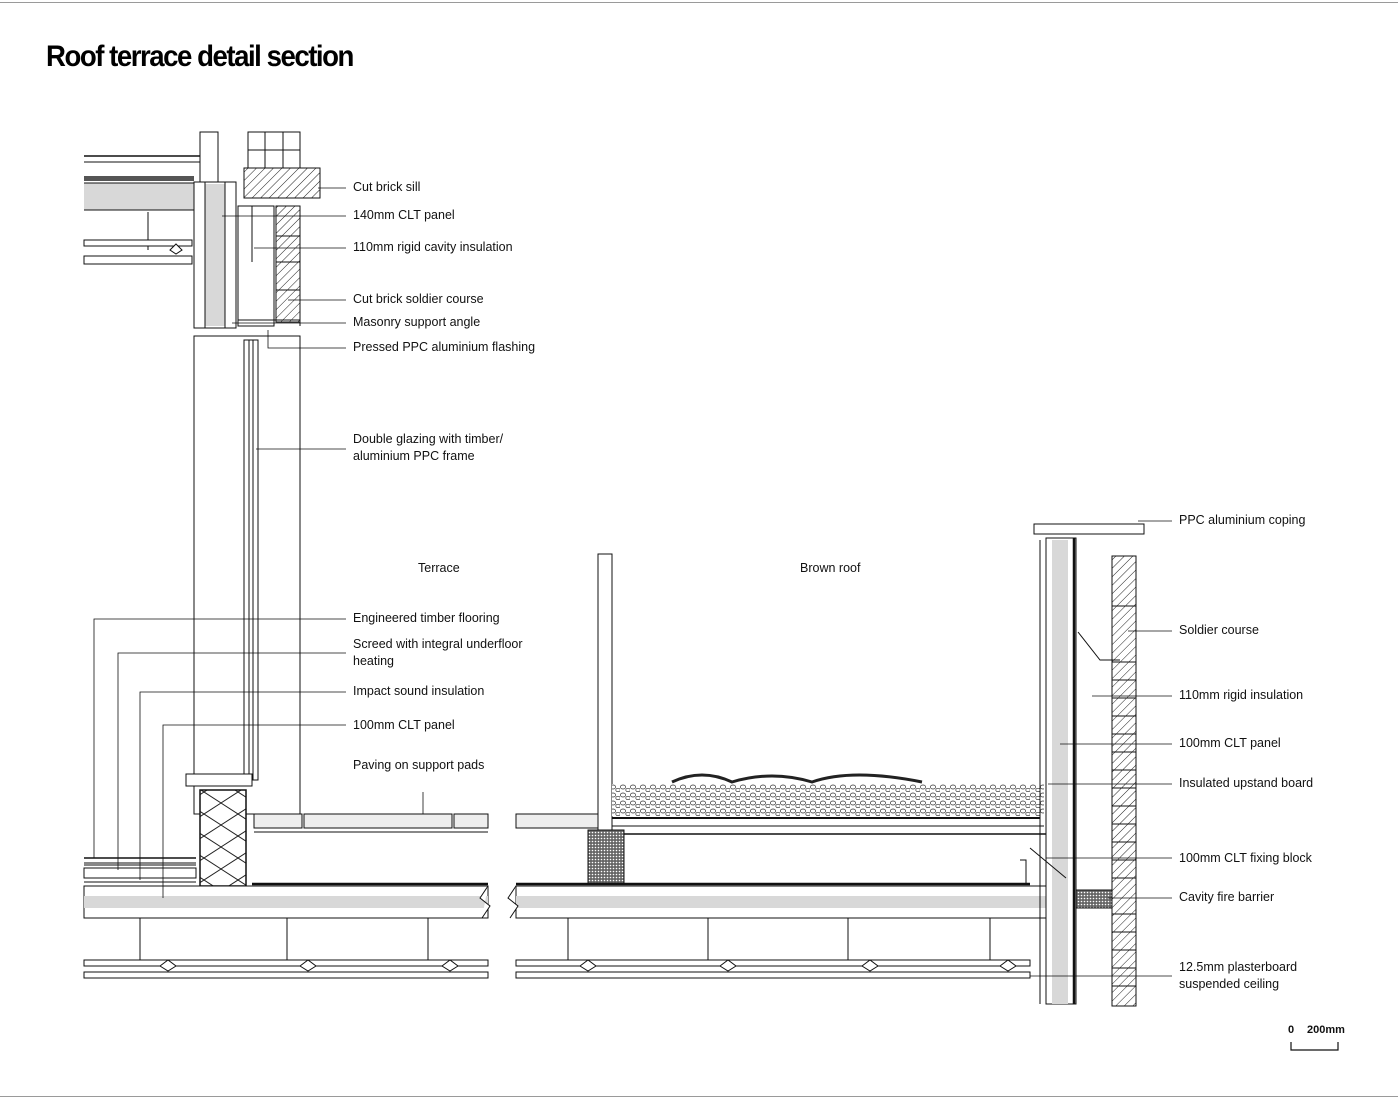  Describe the element at coordinates (418, 299) in the screenshot. I see `label-cut-brick-soldier-course: Cut brick soldier course` at that location.